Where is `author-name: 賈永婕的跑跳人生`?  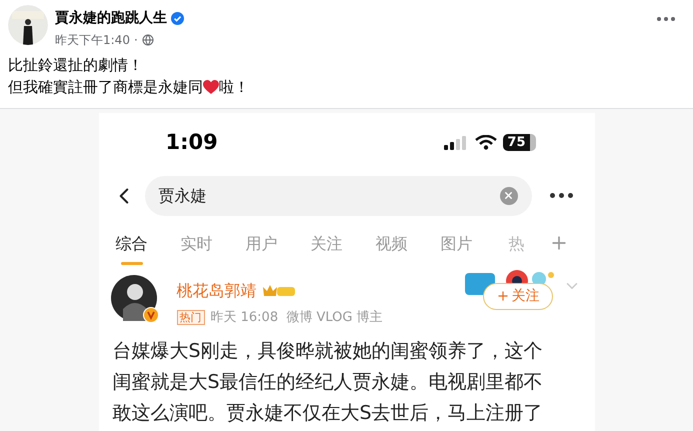 author-name: 賈永婕的跑跳人生 is located at coordinates (111, 18).